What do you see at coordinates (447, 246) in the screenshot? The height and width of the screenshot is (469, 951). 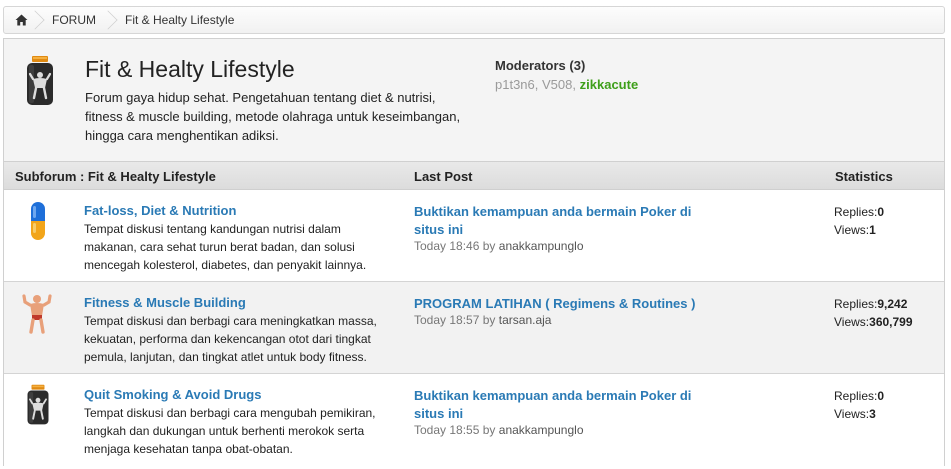 I see `last-post-time: Today 18:46` at bounding box center [447, 246].